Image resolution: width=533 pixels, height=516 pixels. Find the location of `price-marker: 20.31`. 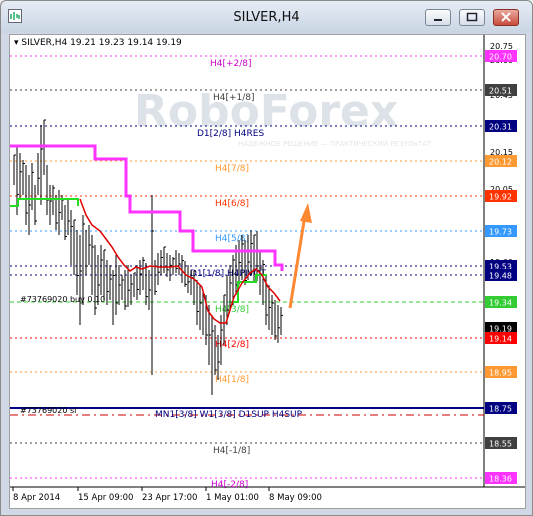

price-marker: 20.31 is located at coordinates (501, 126).